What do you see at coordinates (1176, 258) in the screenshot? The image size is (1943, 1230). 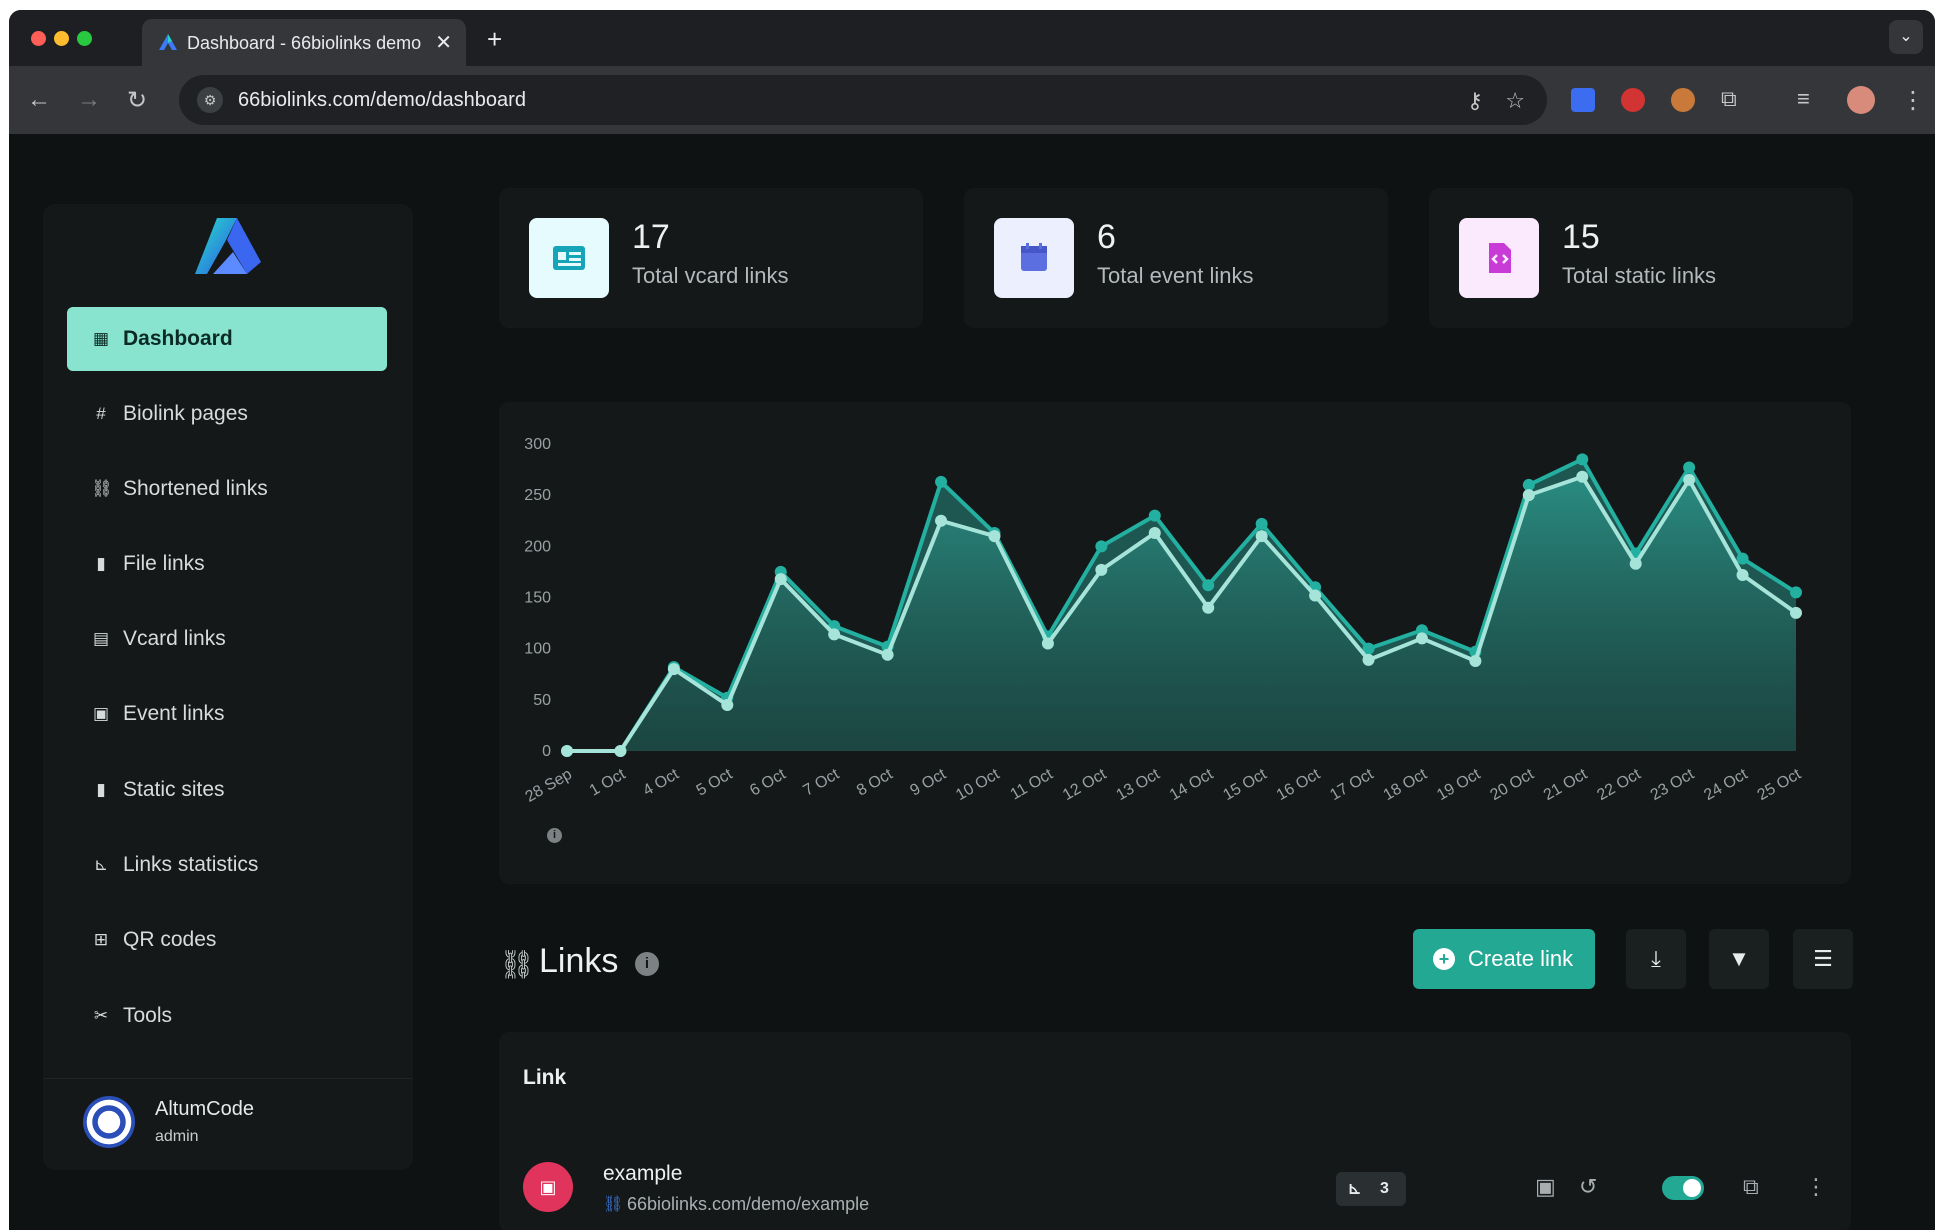 I see `stat-card-event: 6 Total event links` at bounding box center [1176, 258].